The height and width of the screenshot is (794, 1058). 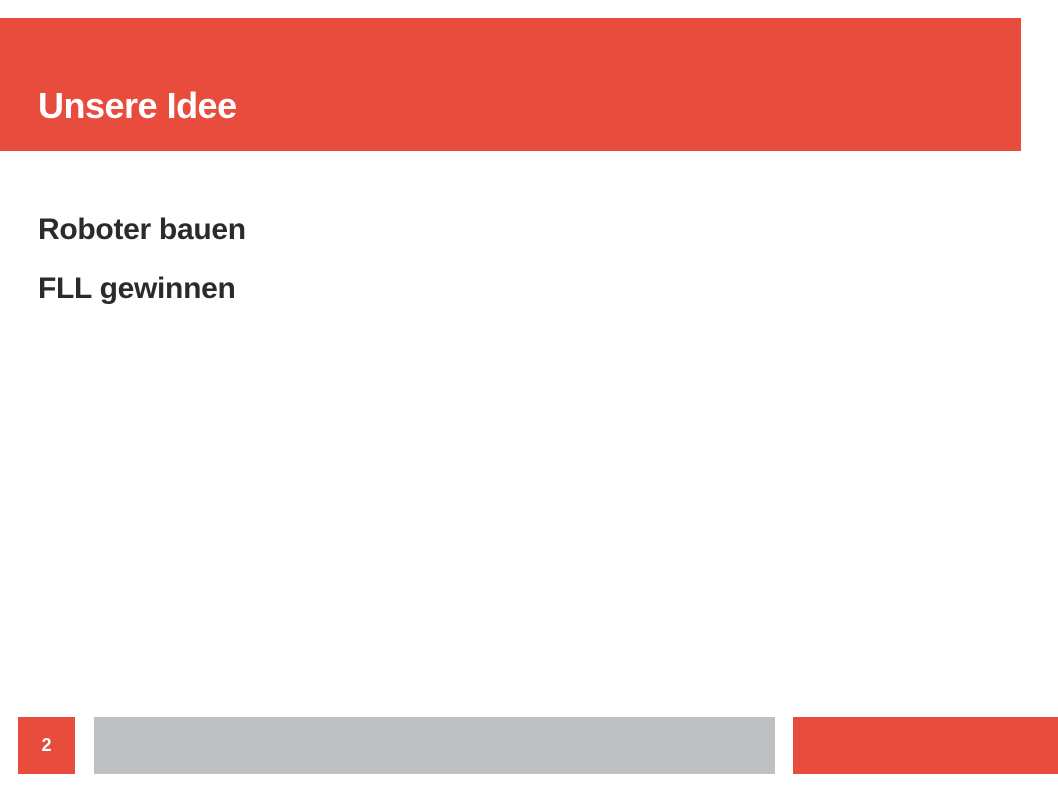 What do you see at coordinates (142, 229) in the screenshot?
I see `bullet-item-roboter-bauen: Roboter bauen` at bounding box center [142, 229].